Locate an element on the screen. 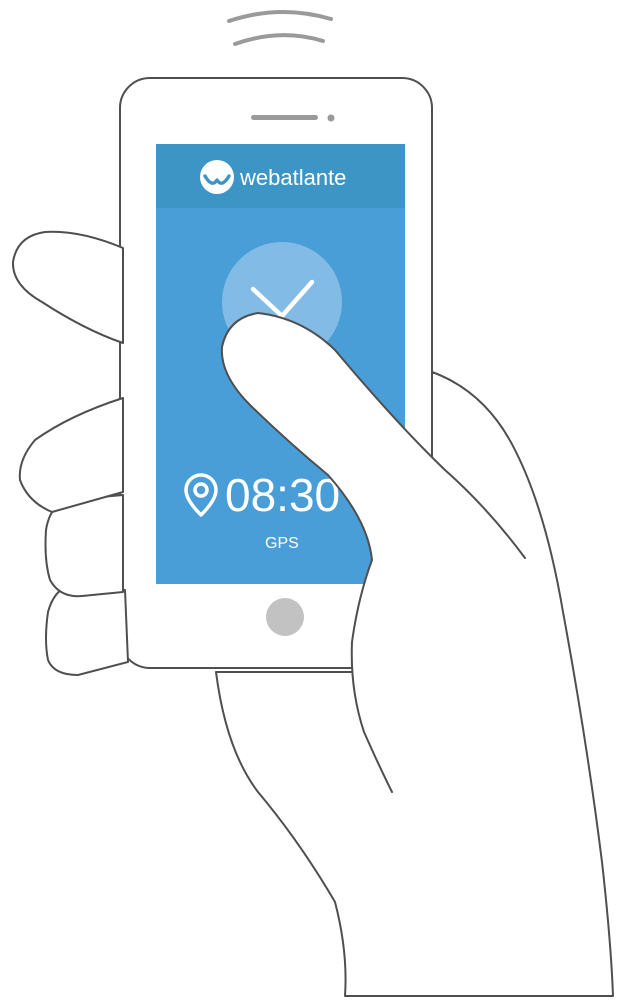  signal-waves-icon is located at coordinates (280, 27).